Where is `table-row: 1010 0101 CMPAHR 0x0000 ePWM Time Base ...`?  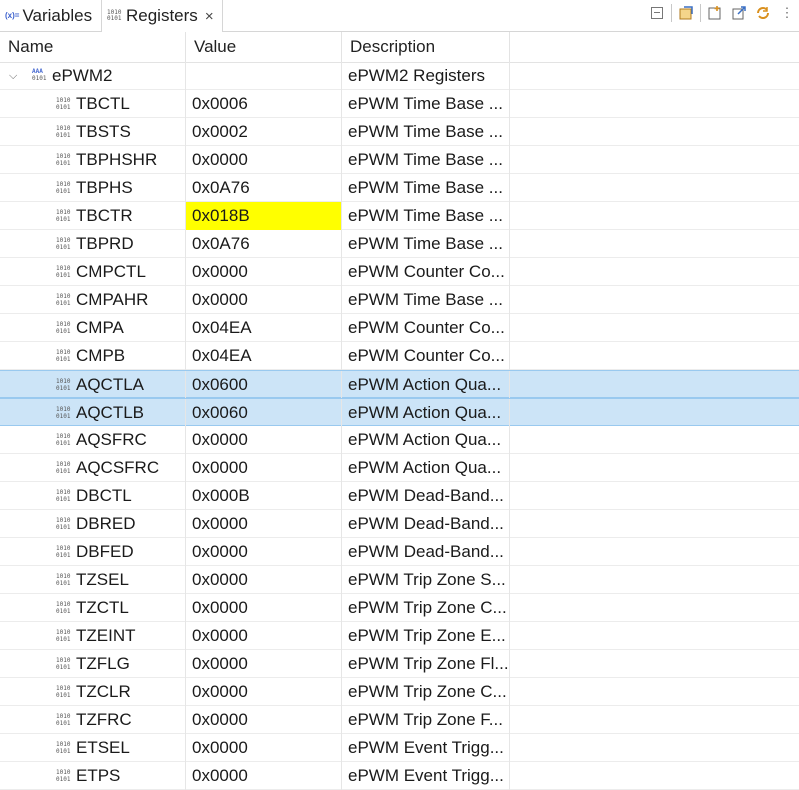
table-row: 1010 0101 CMPAHR 0x0000 ePWM Time Base ... is located at coordinates (399, 300).